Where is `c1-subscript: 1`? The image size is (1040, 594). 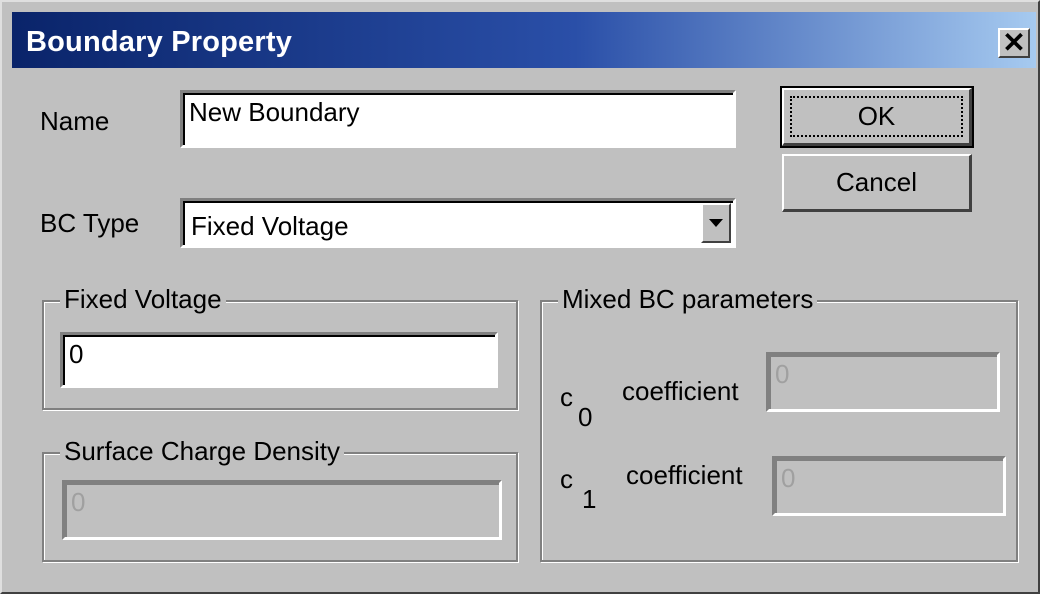 c1-subscript: 1 is located at coordinates (589, 499).